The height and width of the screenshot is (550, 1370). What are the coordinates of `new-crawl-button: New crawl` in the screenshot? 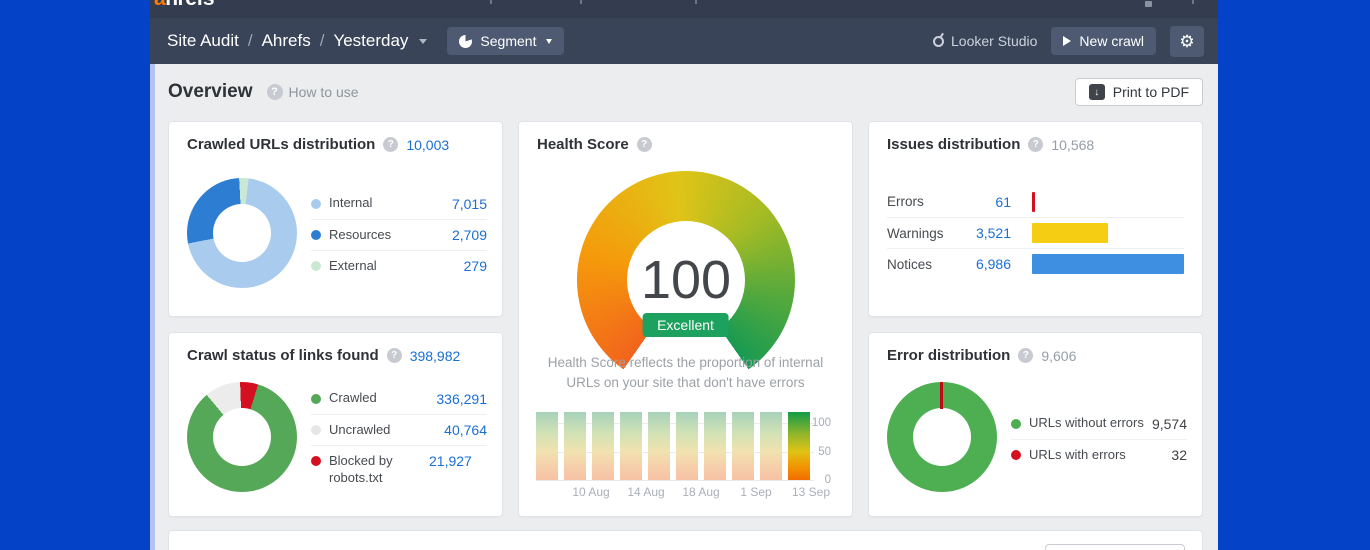 It's located at (1103, 41).